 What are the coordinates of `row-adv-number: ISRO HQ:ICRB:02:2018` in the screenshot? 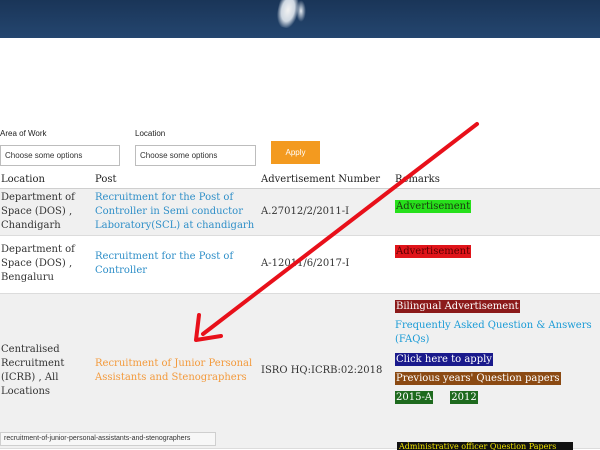 It's located at (327, 371).